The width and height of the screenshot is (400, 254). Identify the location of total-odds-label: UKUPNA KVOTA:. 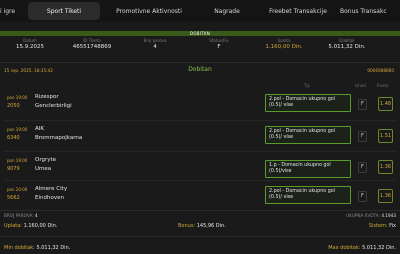
(363, 215).